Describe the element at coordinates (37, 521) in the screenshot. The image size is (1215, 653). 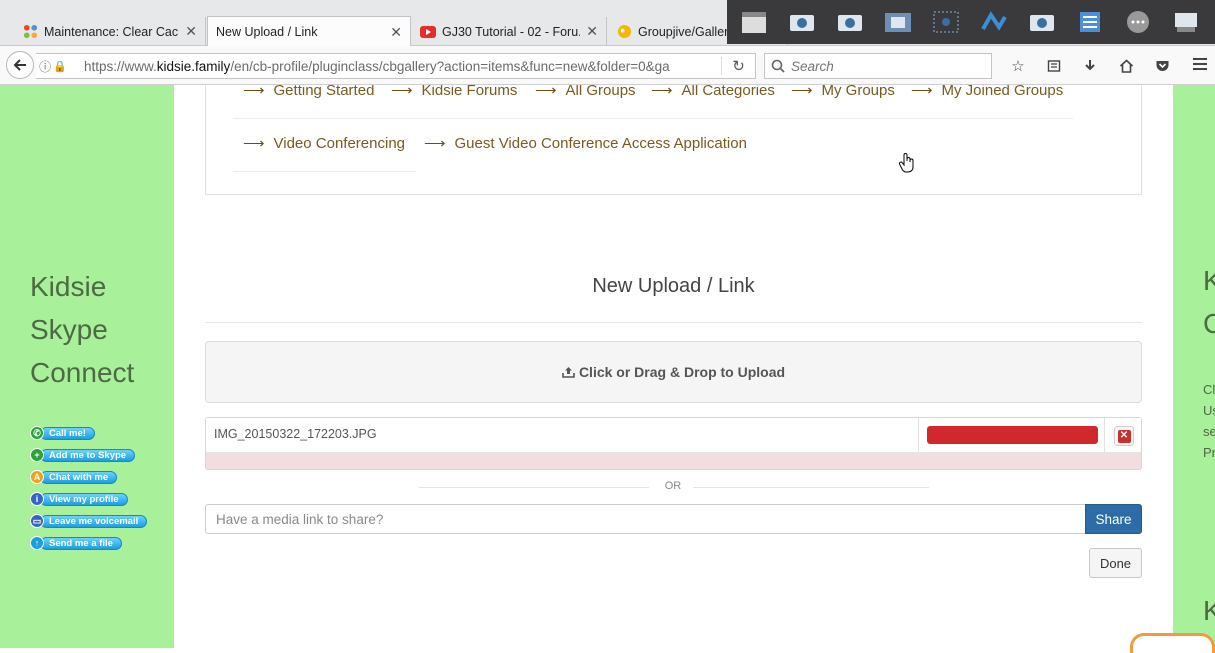
I see `voicemail-icon: ▭` at that location.